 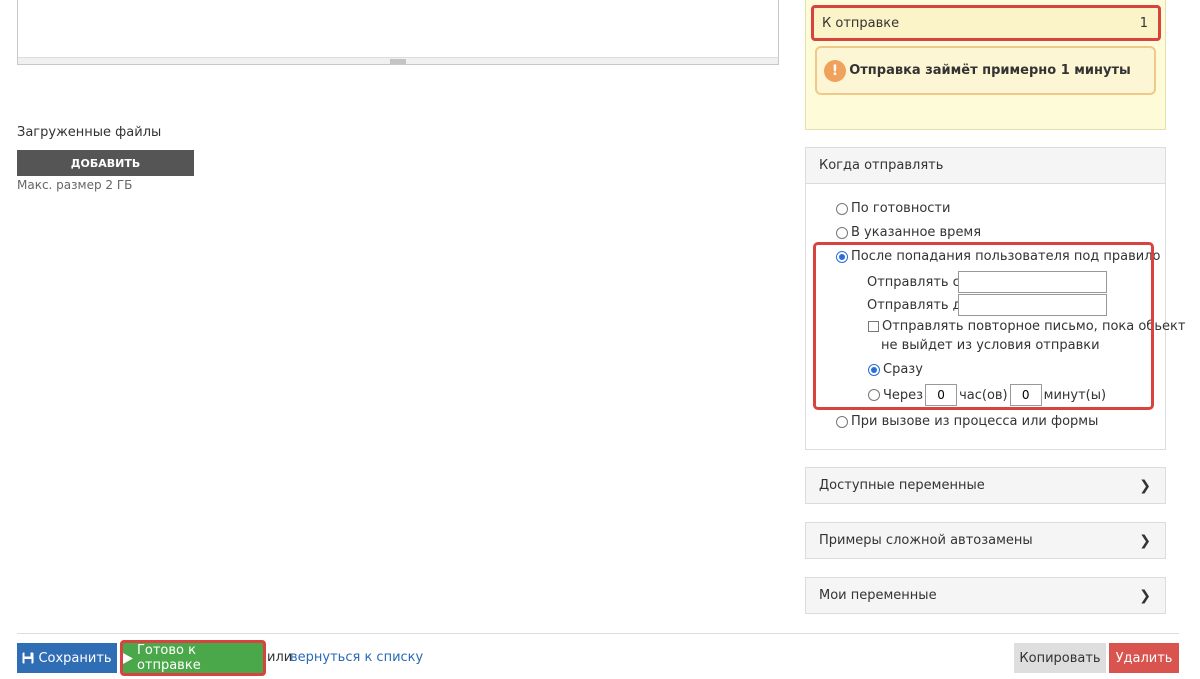 I want to click on send-time-notice: ! Отправка займёт примерно 1 минуты, so click(x=985, y=70).